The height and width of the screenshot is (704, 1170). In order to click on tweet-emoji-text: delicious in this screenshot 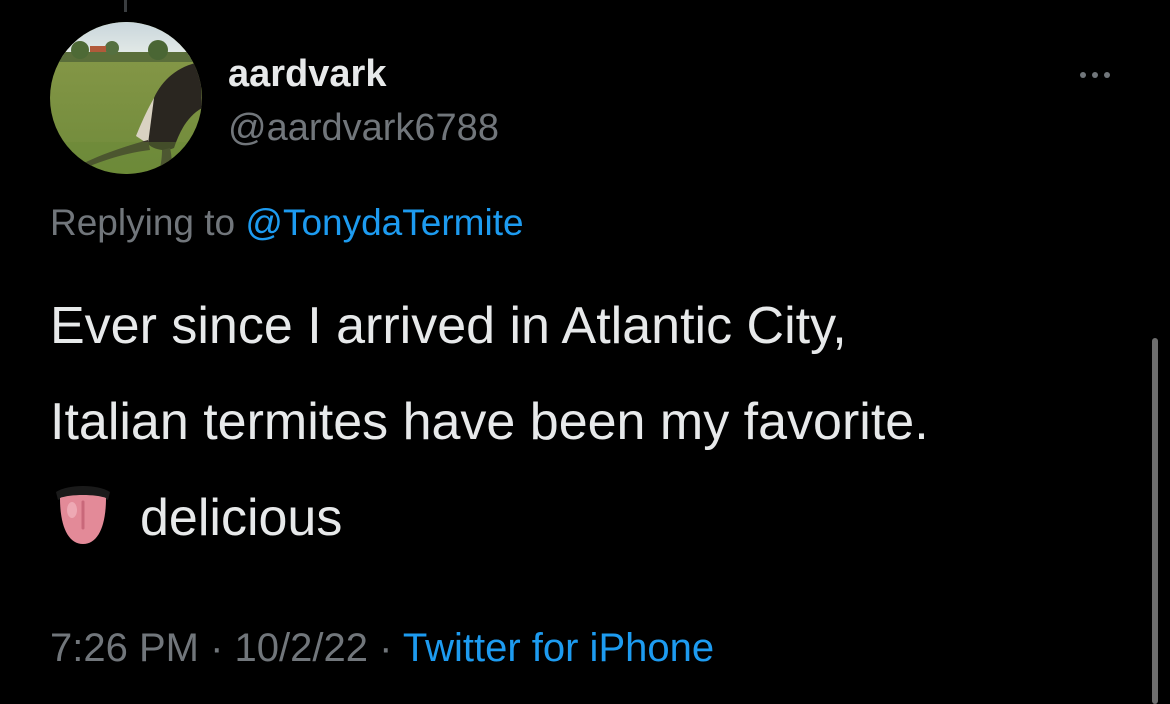, I will do `click(241, 518)`.